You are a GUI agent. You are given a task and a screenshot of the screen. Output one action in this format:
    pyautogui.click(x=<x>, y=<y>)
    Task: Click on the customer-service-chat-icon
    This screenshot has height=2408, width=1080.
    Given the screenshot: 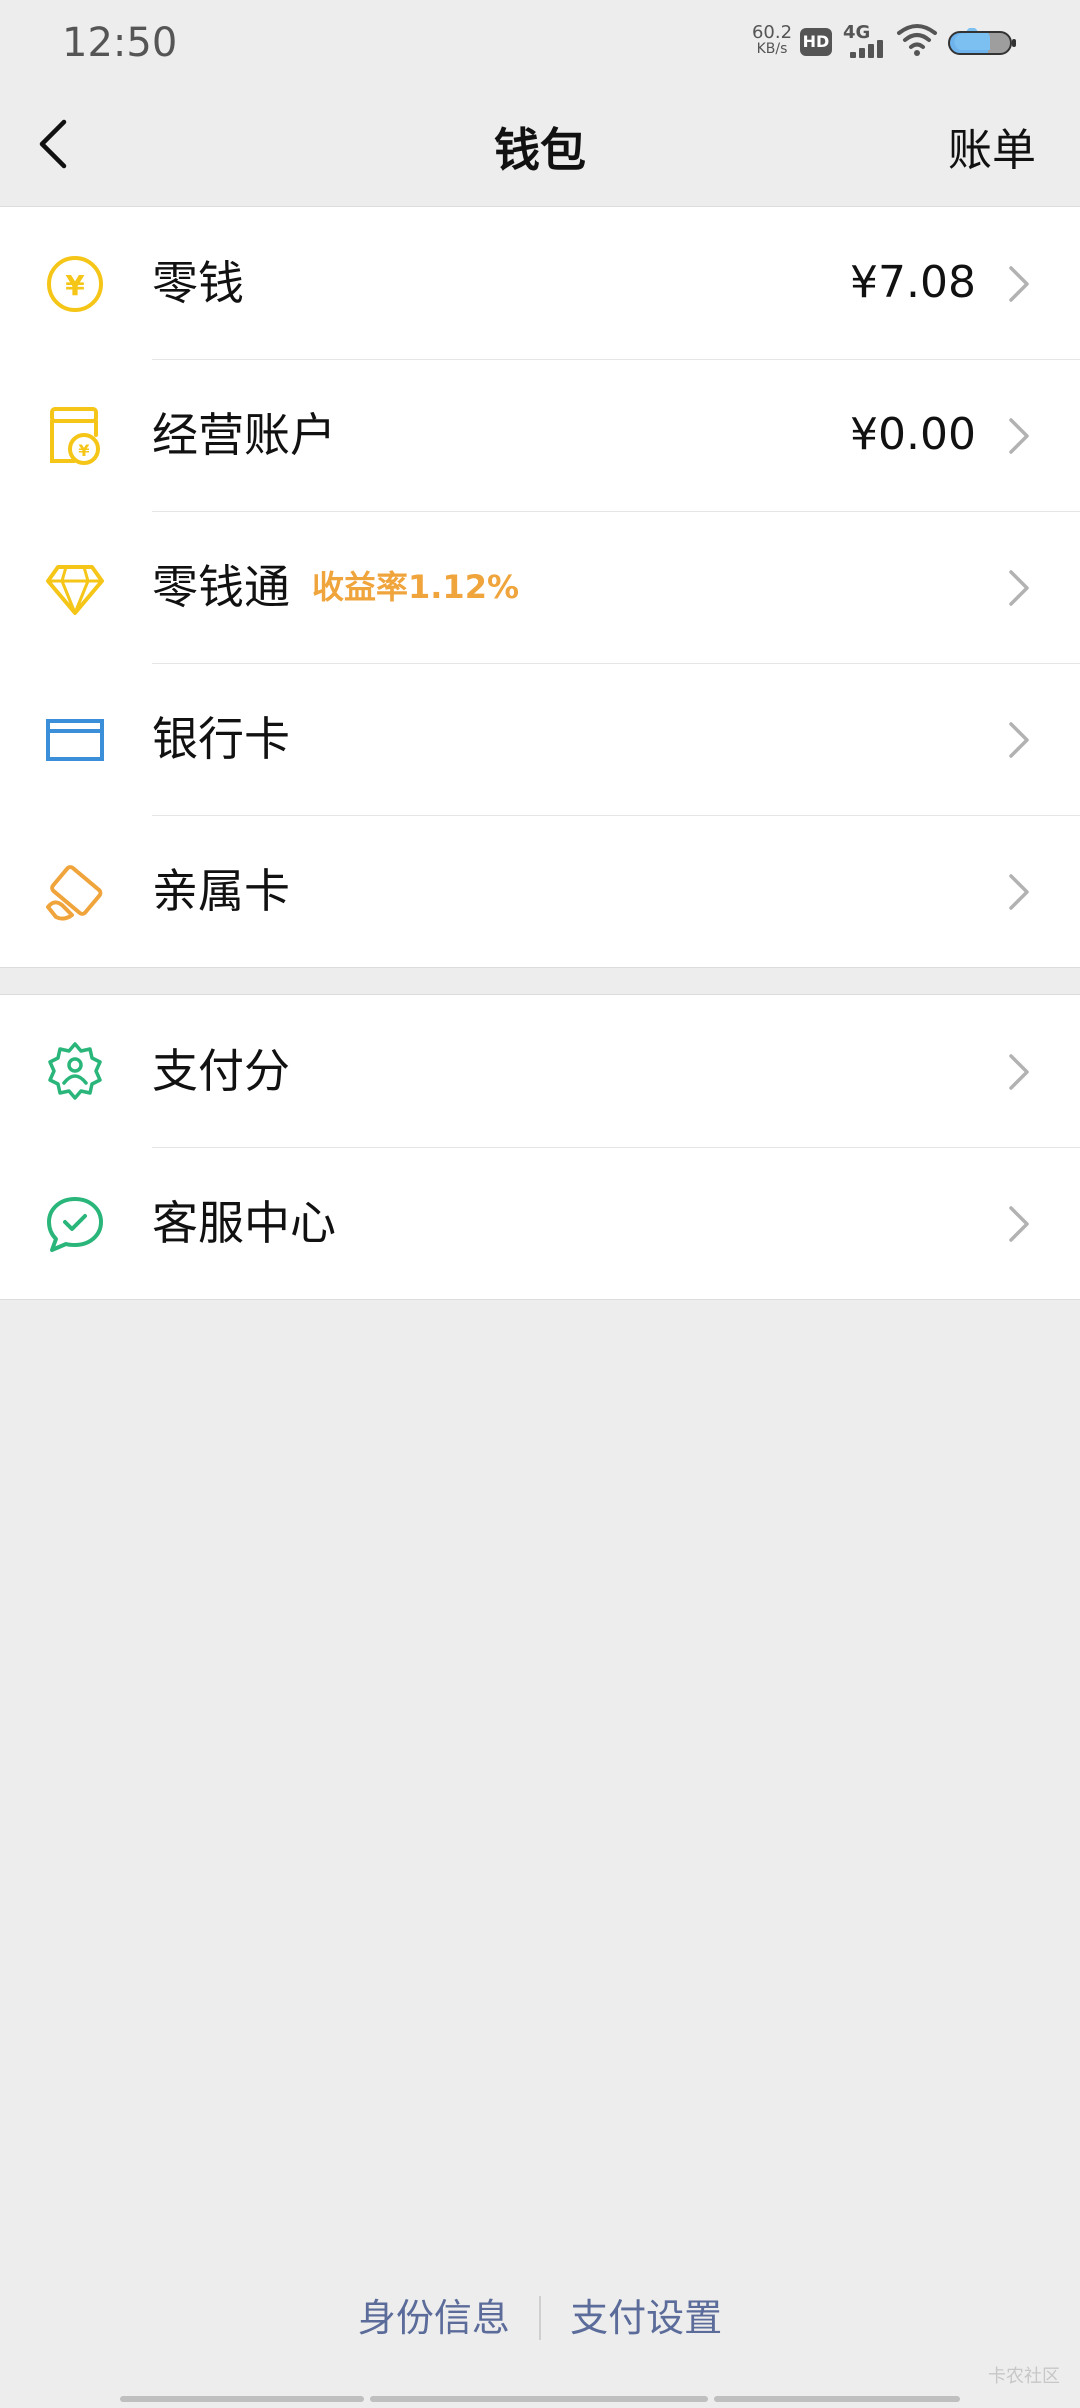 What is the action you would take?
    pyautogui.click(x=75, y=1224)
    